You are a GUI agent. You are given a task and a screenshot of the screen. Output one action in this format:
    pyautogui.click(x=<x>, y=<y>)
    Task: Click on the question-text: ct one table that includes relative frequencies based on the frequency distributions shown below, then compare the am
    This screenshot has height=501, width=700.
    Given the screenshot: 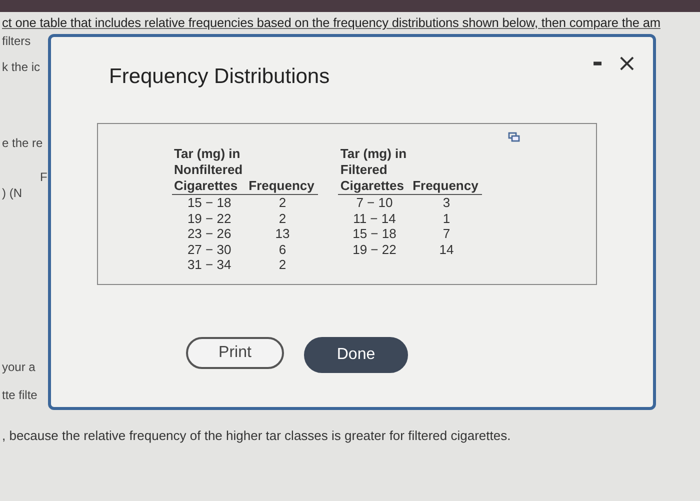 What is the action you would take?
    pyautogui.click(x=331, y=22)
    